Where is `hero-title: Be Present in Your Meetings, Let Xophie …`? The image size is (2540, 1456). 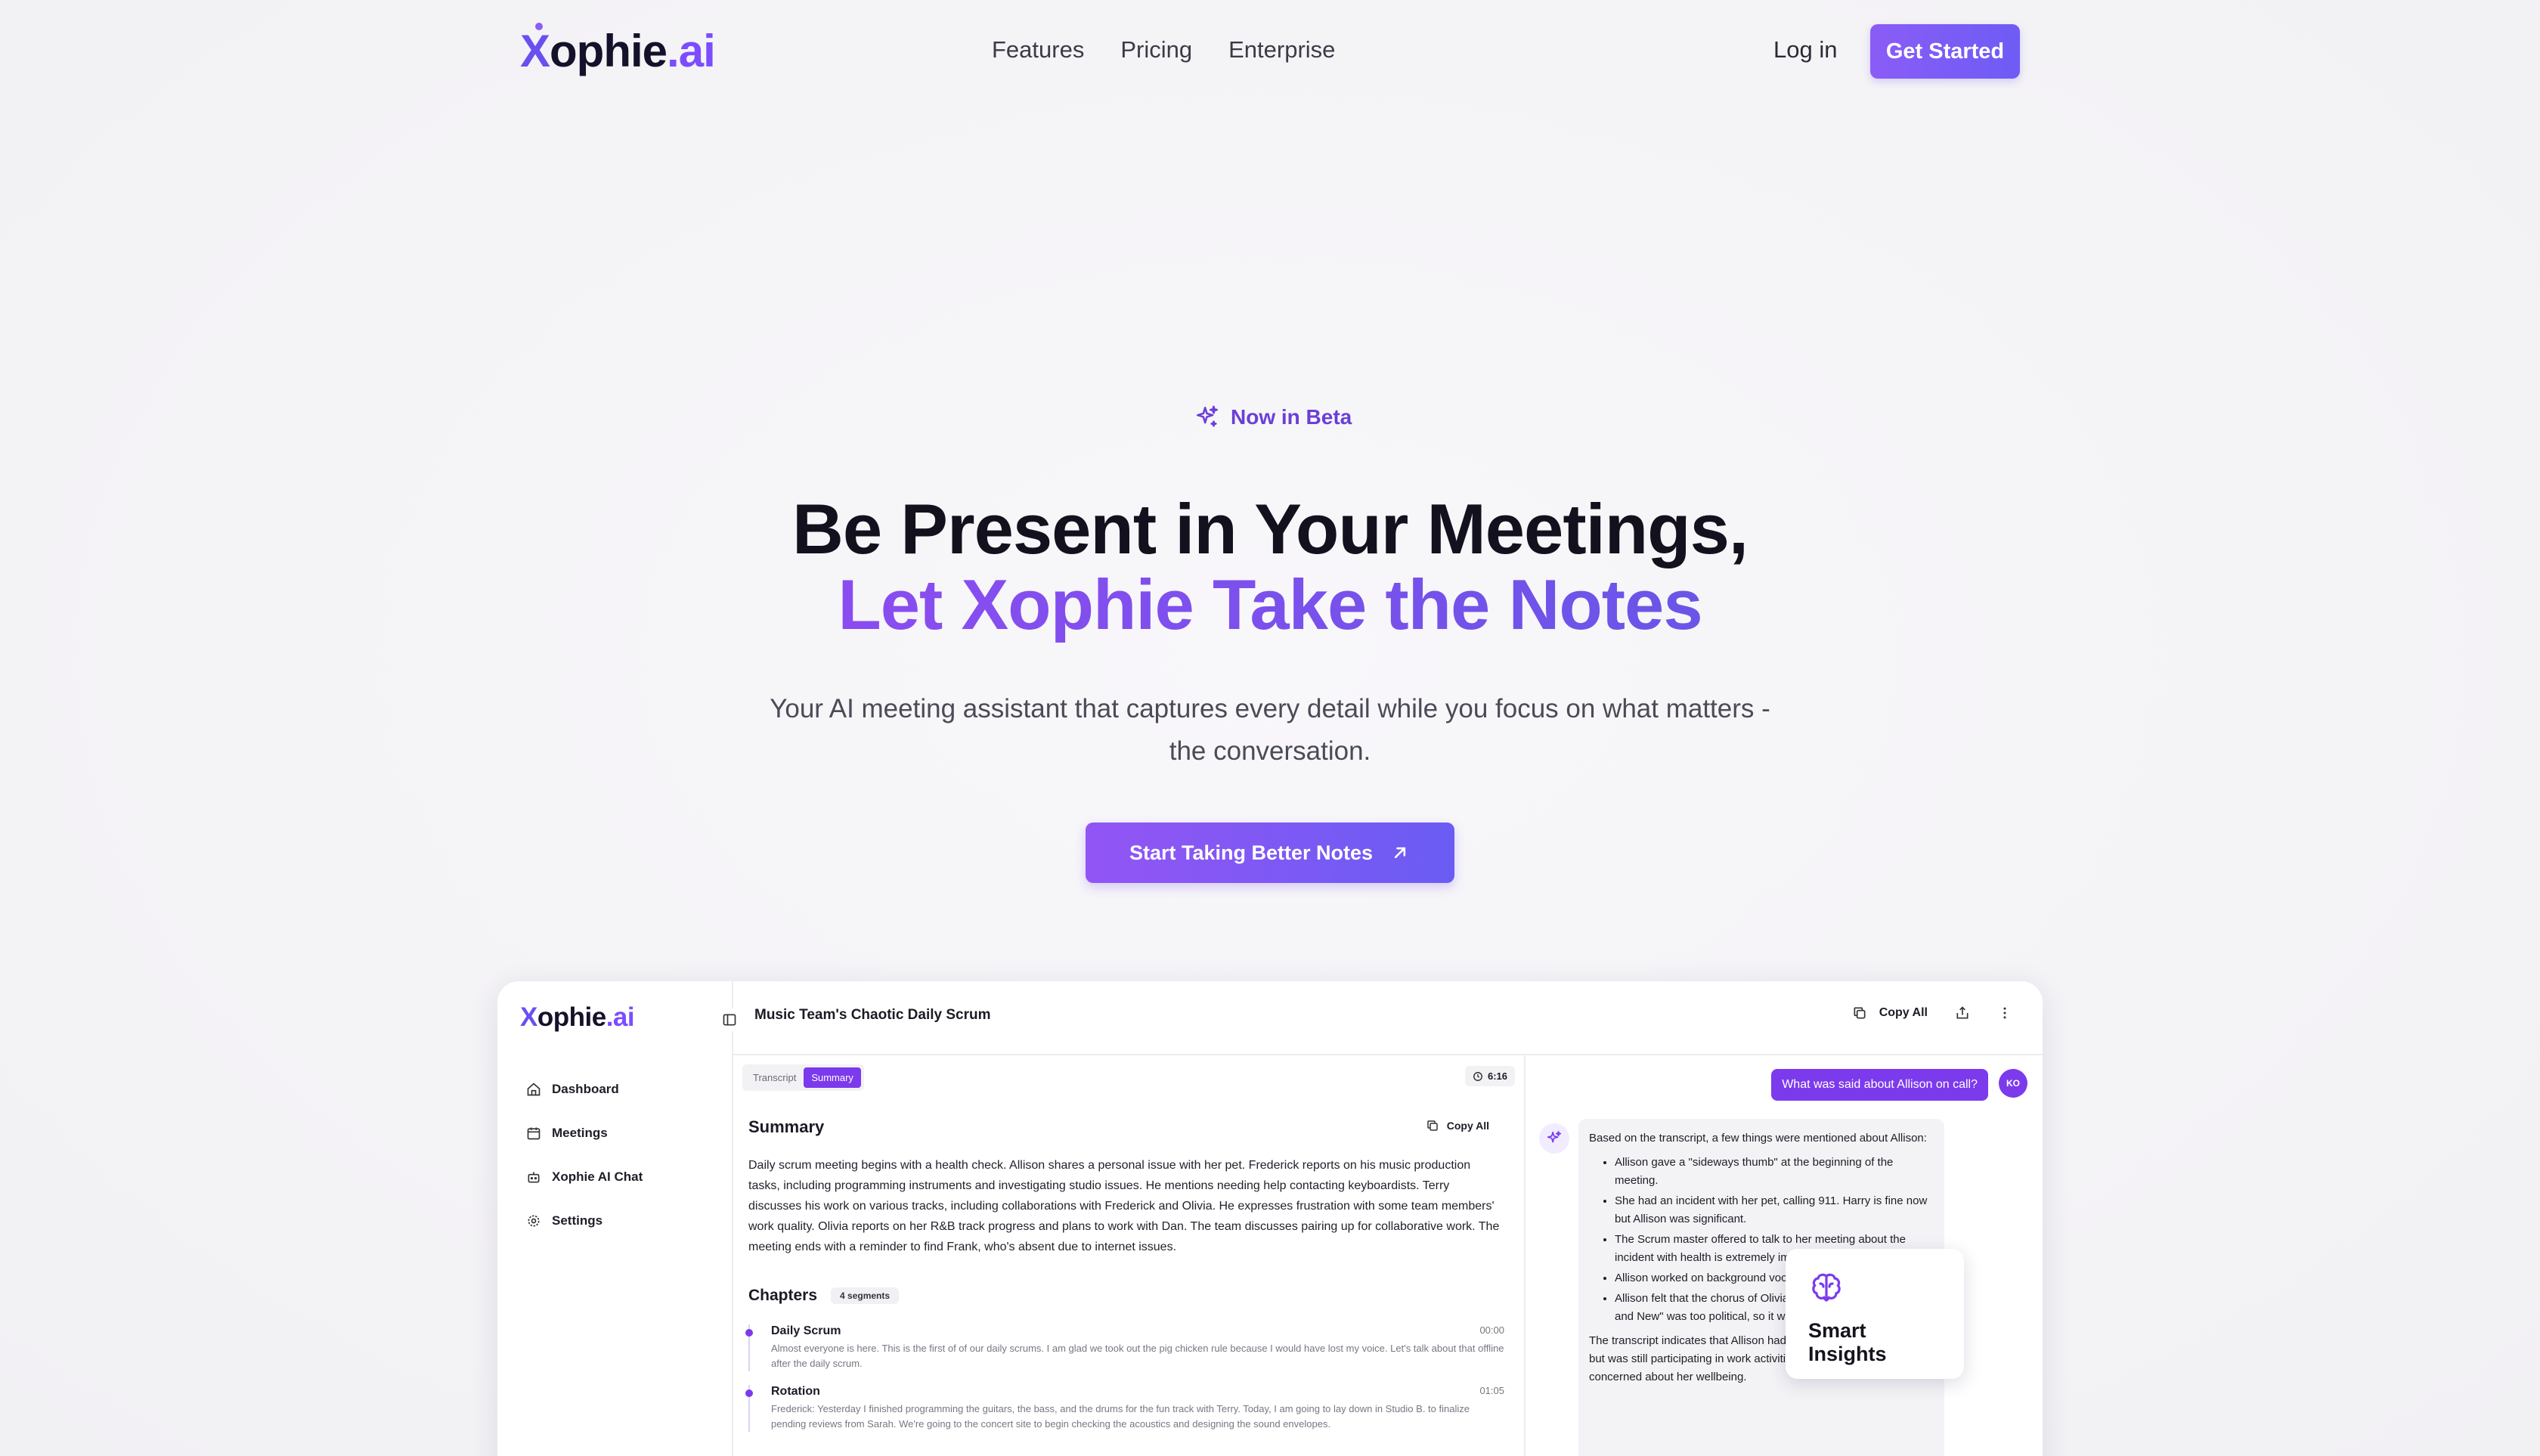
hero-title: Be Present in Your Meetings, Let Xophie … is located at coordinates (1270, 567).